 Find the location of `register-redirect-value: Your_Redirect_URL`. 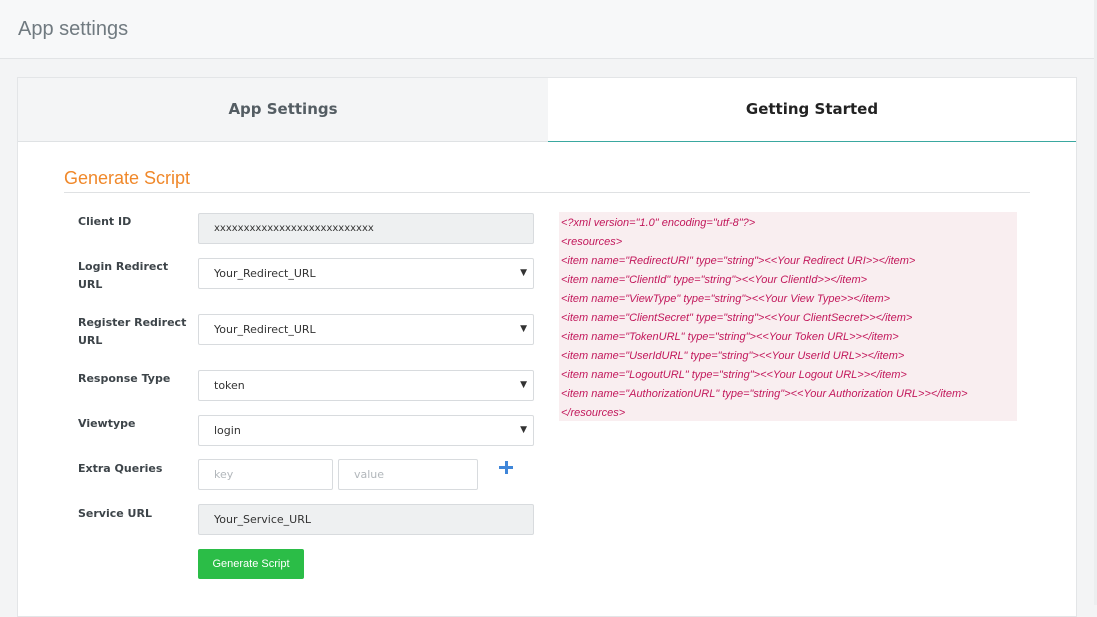

register-redirect-value: Your_Redirect_URL is located at coordinates (265, 329).